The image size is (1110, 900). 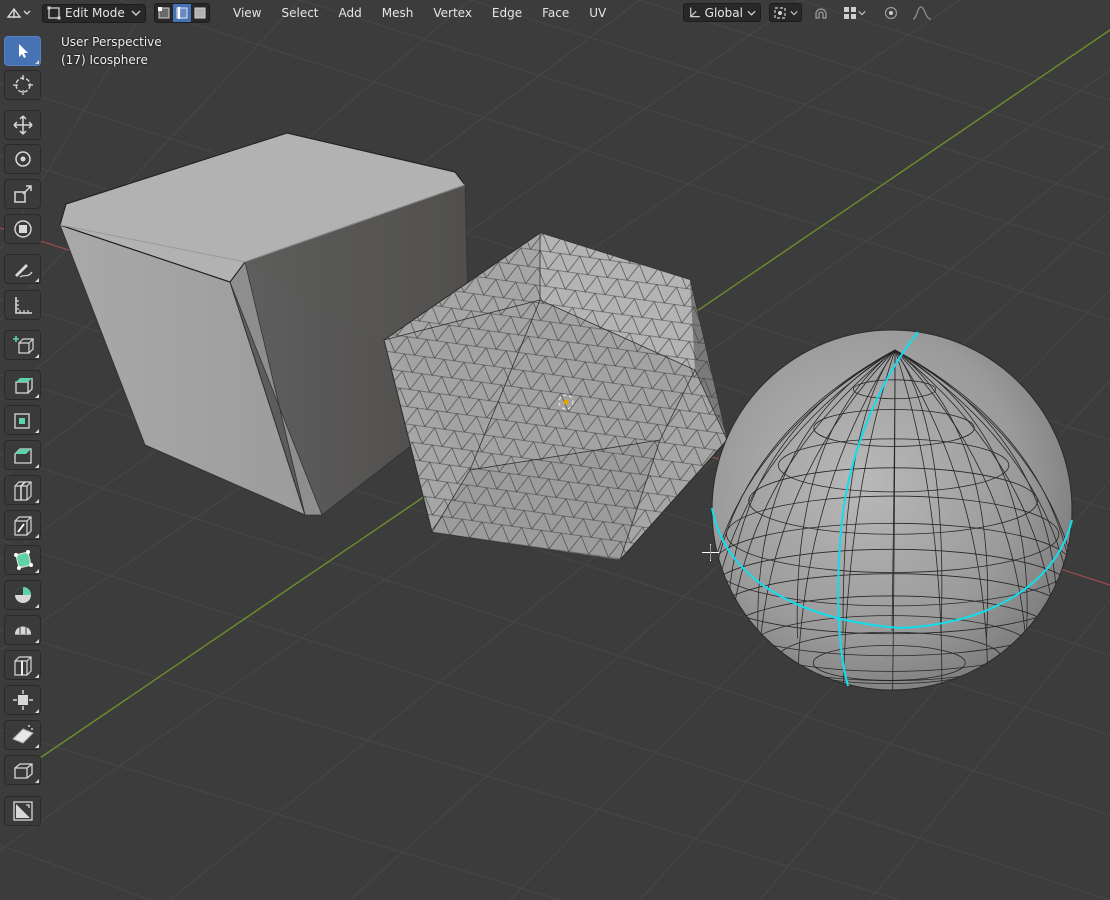 I want to click on rotate-tool, so click(x=22, y=159).